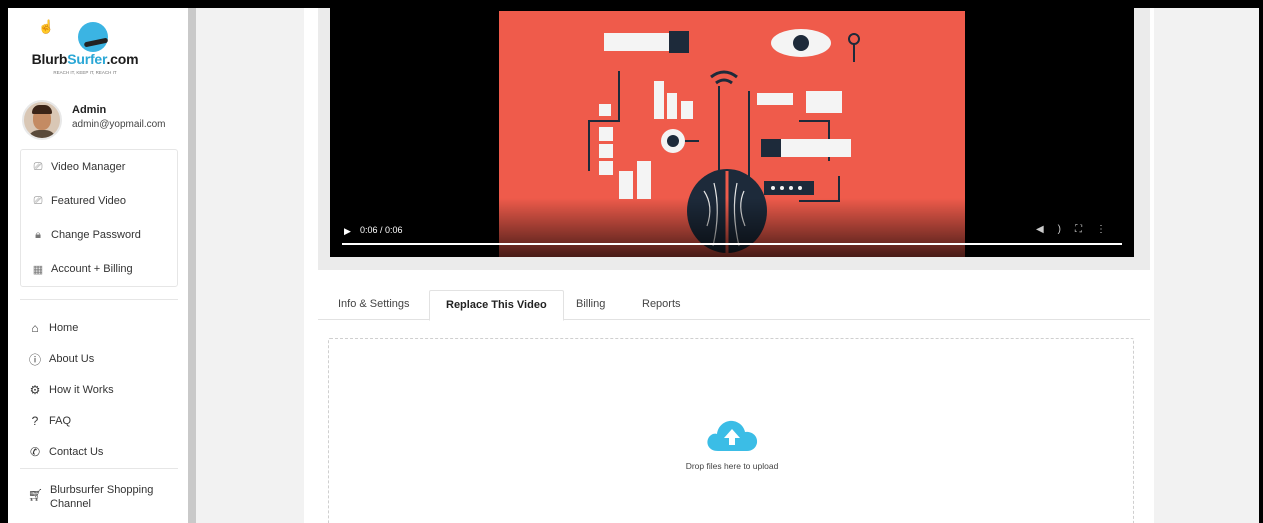 The width and height of the screenshot is (1263, 523). What do you see at coordinates (85, 72) in the screenshot?
I see `brand-tagline: REACH IT, KEEP IT, REACH IT` at bounding box center [85, 72].